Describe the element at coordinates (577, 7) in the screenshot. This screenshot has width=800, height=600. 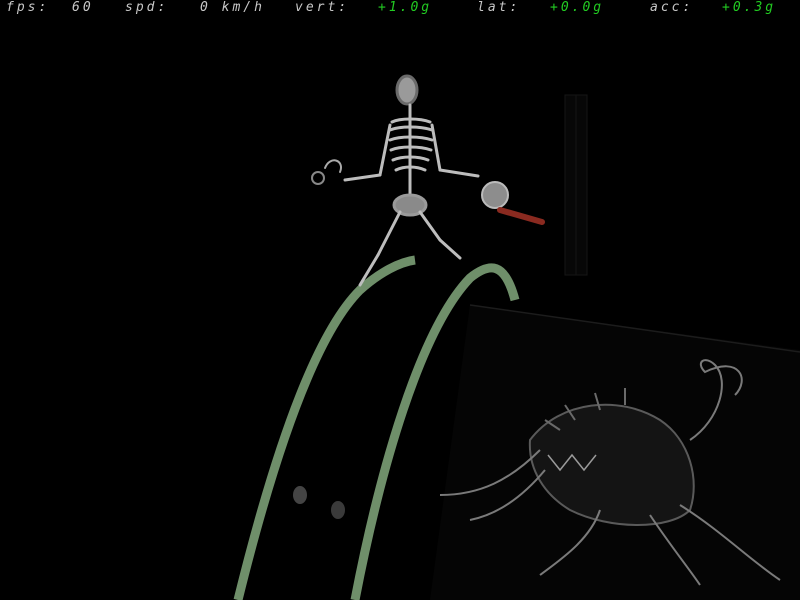
I see `lateral-g-value: +0.0g` at that location.